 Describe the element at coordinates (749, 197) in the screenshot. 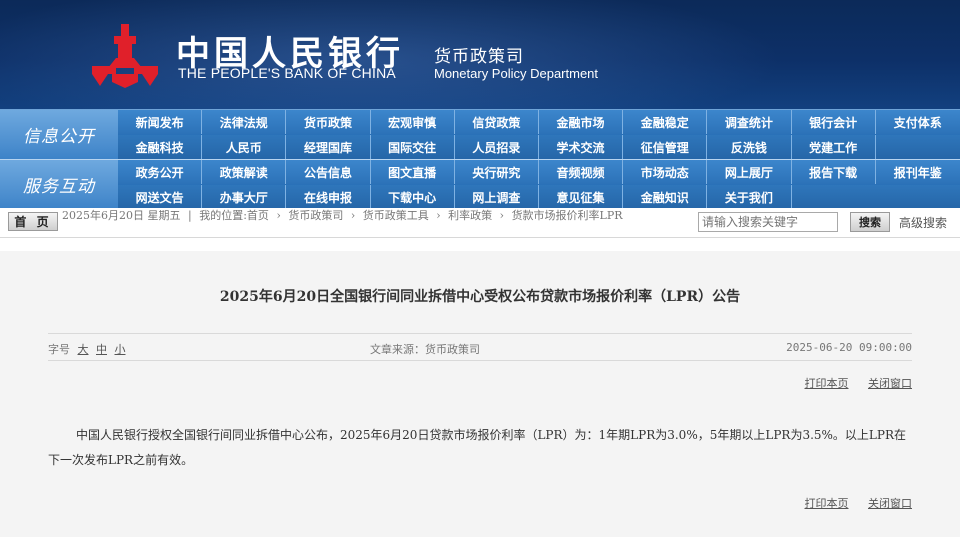

I see `nav-item: 关于我们` at that location.